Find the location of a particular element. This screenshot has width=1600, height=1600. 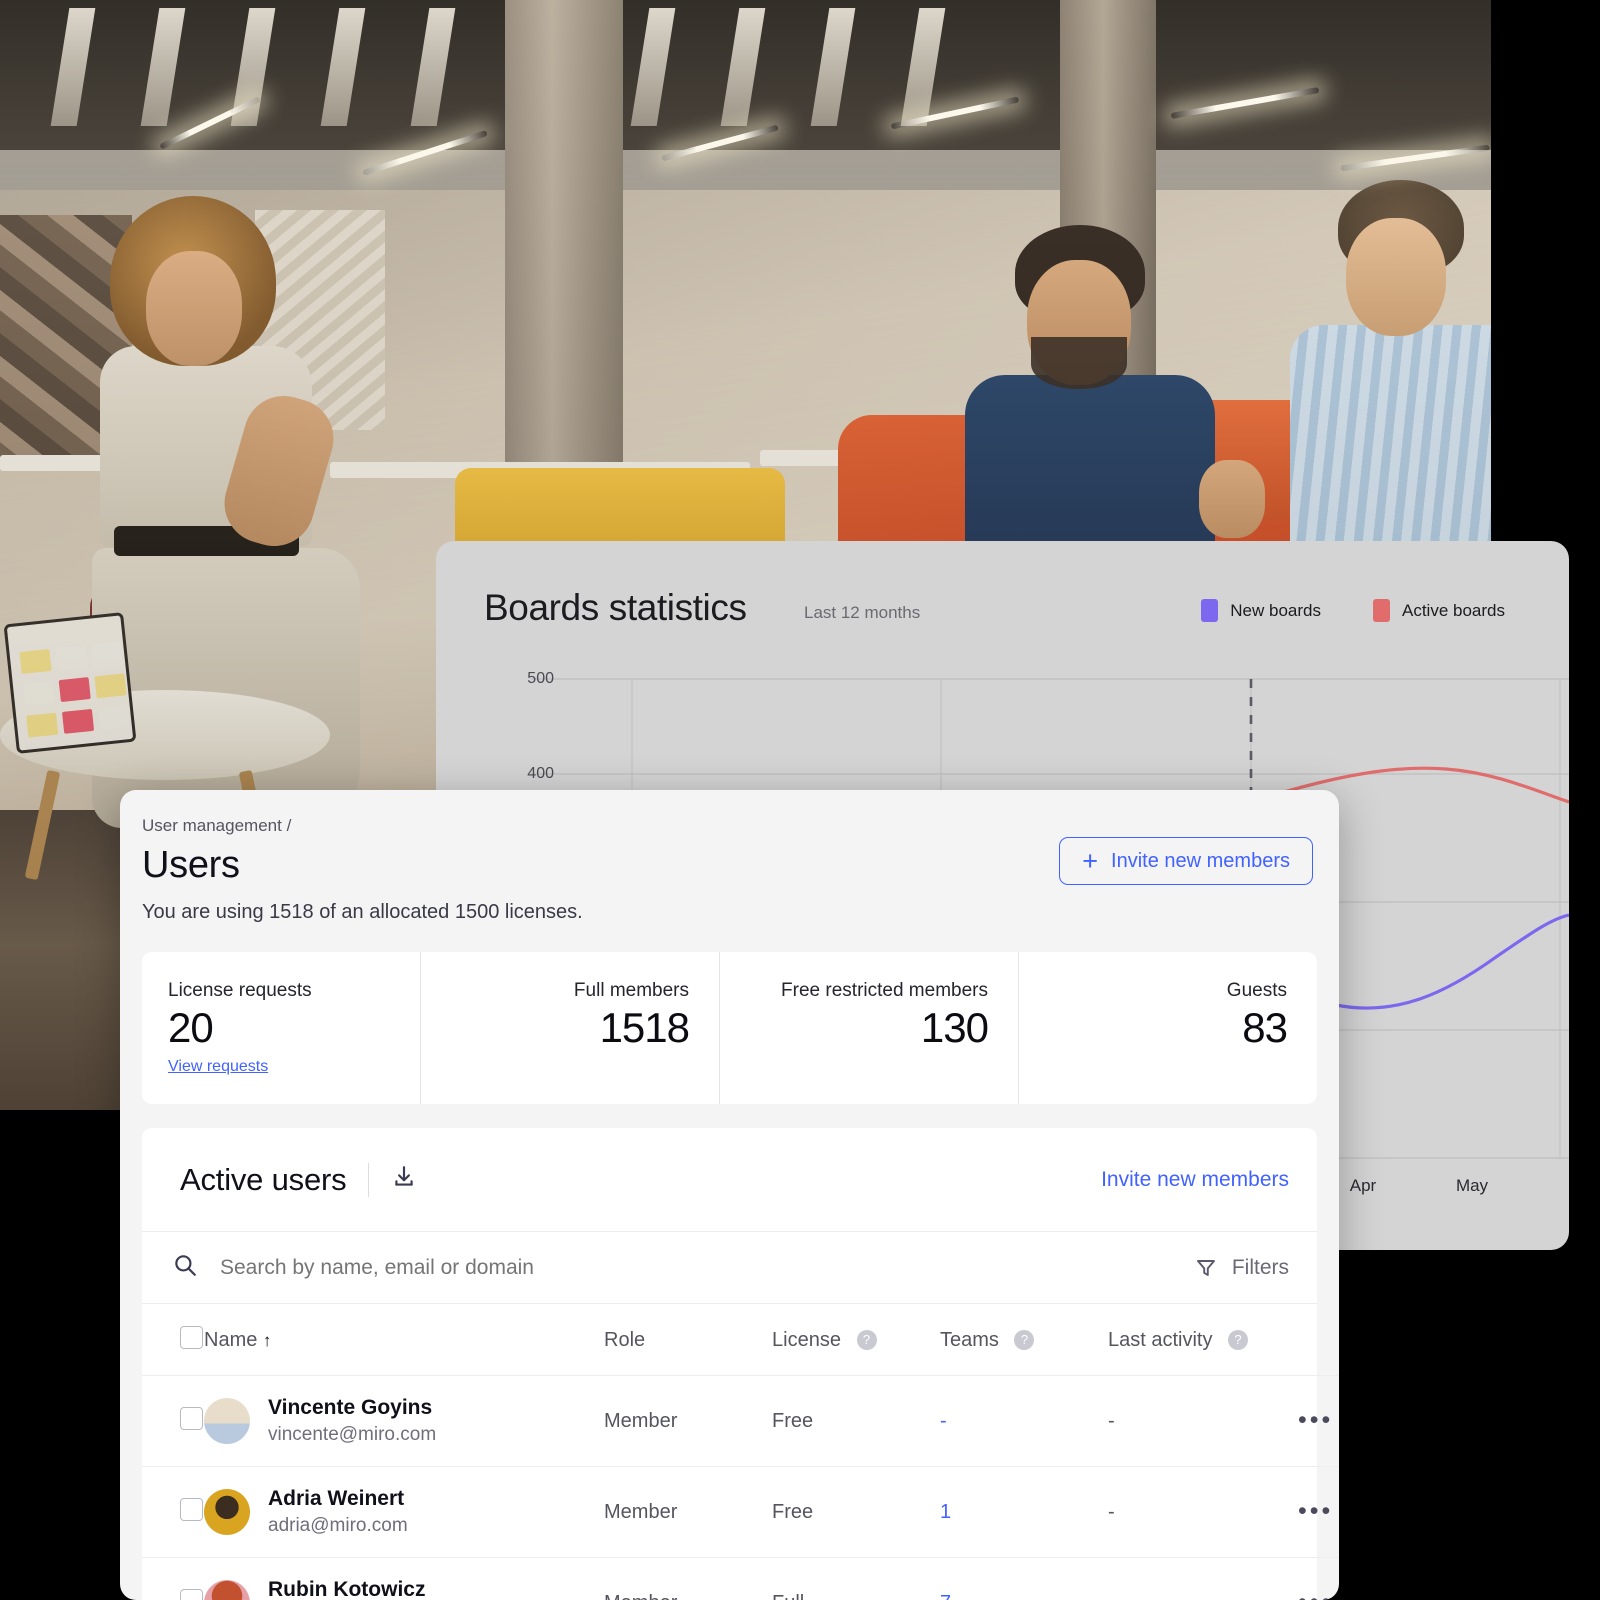

photo-tablet-device is located at coordinates (70, 683).